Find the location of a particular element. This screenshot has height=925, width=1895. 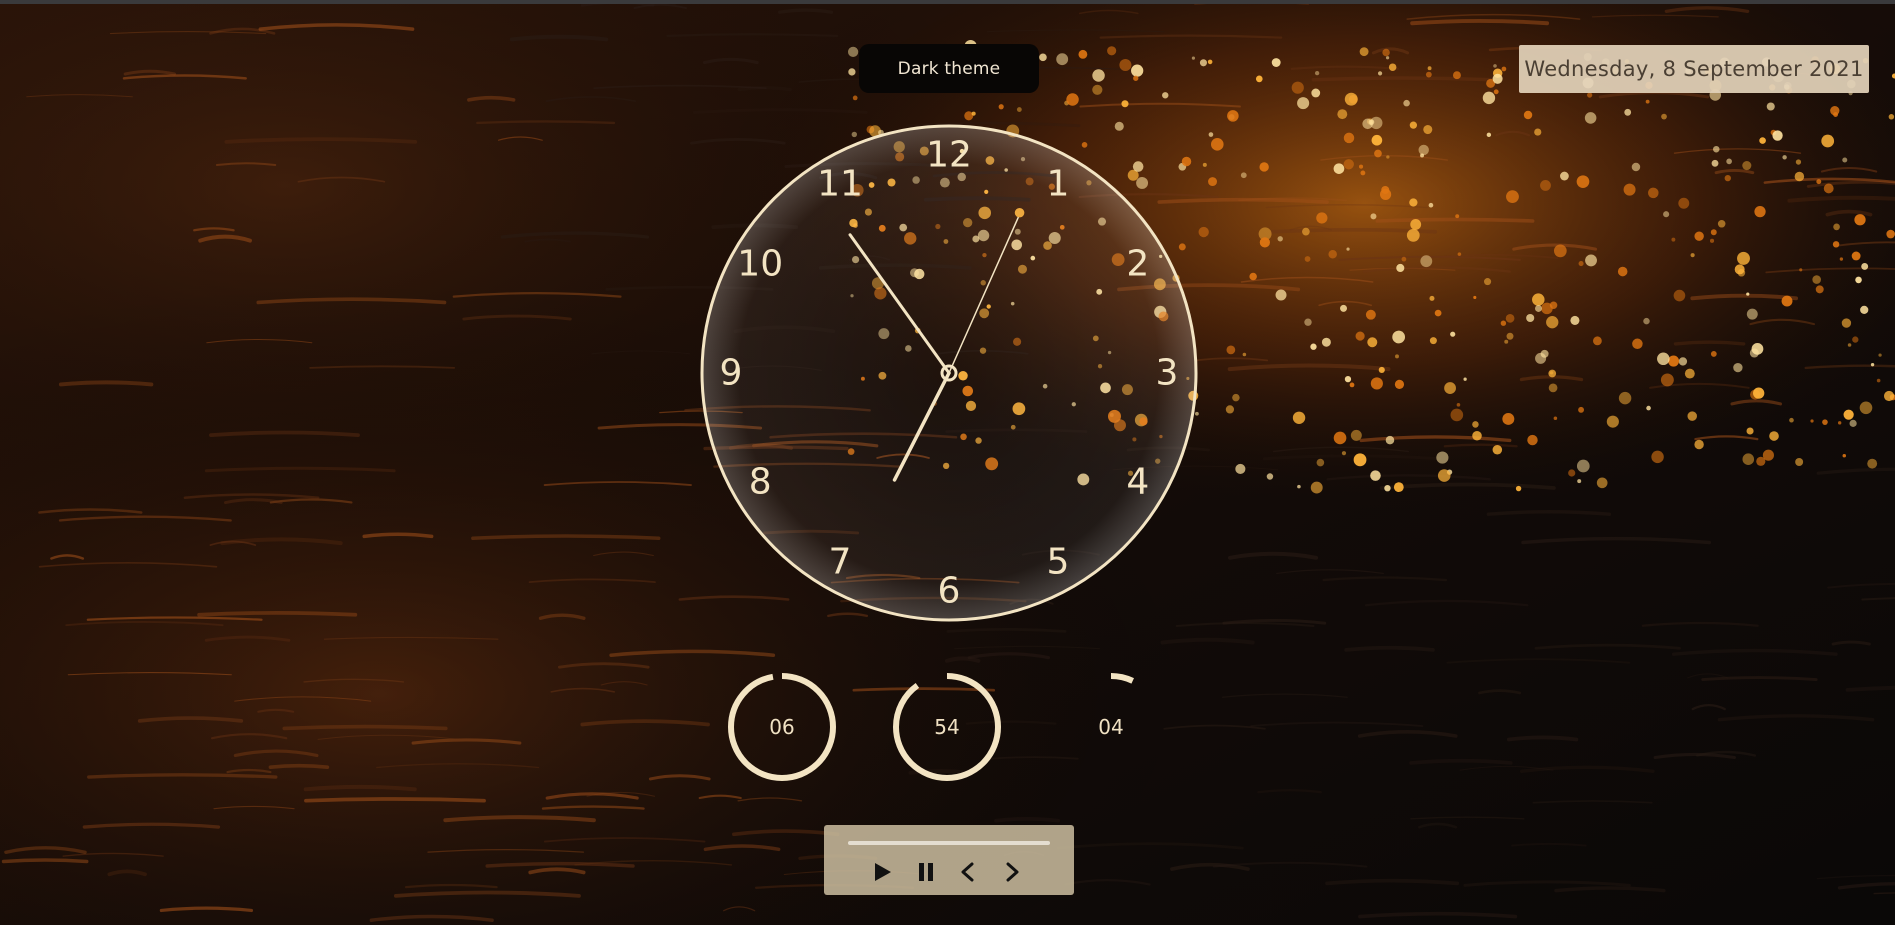

media-player is located at coordinates (949, 860).